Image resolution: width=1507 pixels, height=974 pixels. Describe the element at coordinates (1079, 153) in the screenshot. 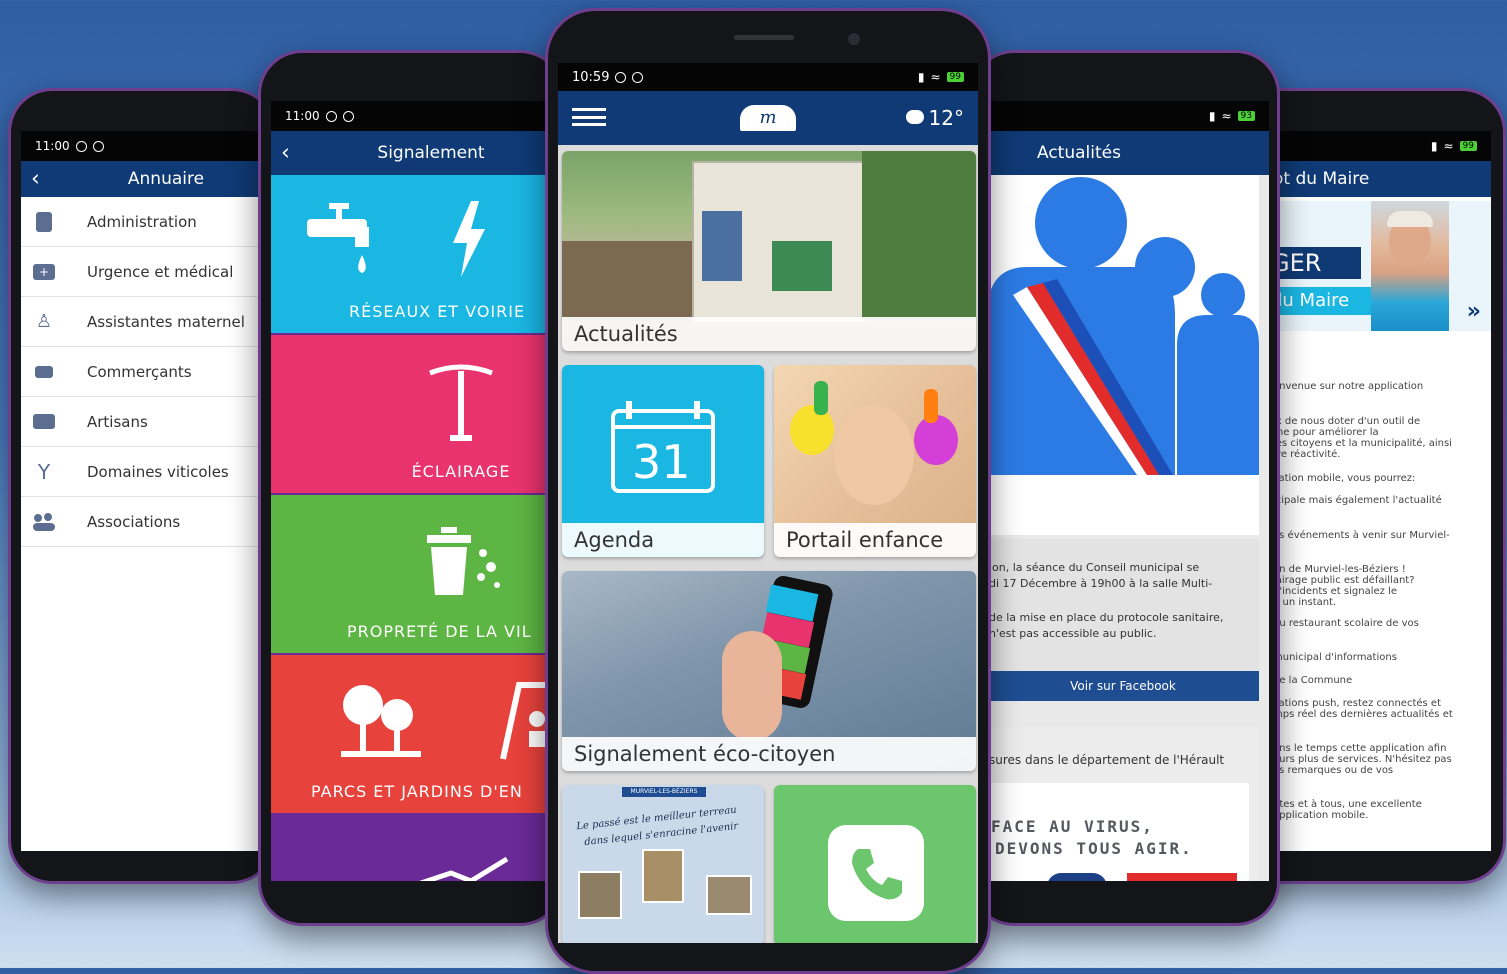

I see `page-title: Actualités` at that location.